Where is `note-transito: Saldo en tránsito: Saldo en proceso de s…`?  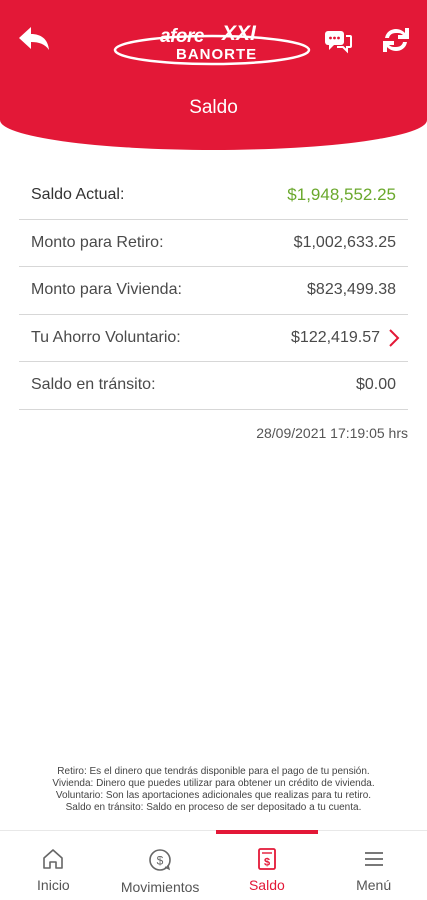
note-transito: Saldo en tránsito: Saldo en proceso de s… is located at coordinates (213, 807).